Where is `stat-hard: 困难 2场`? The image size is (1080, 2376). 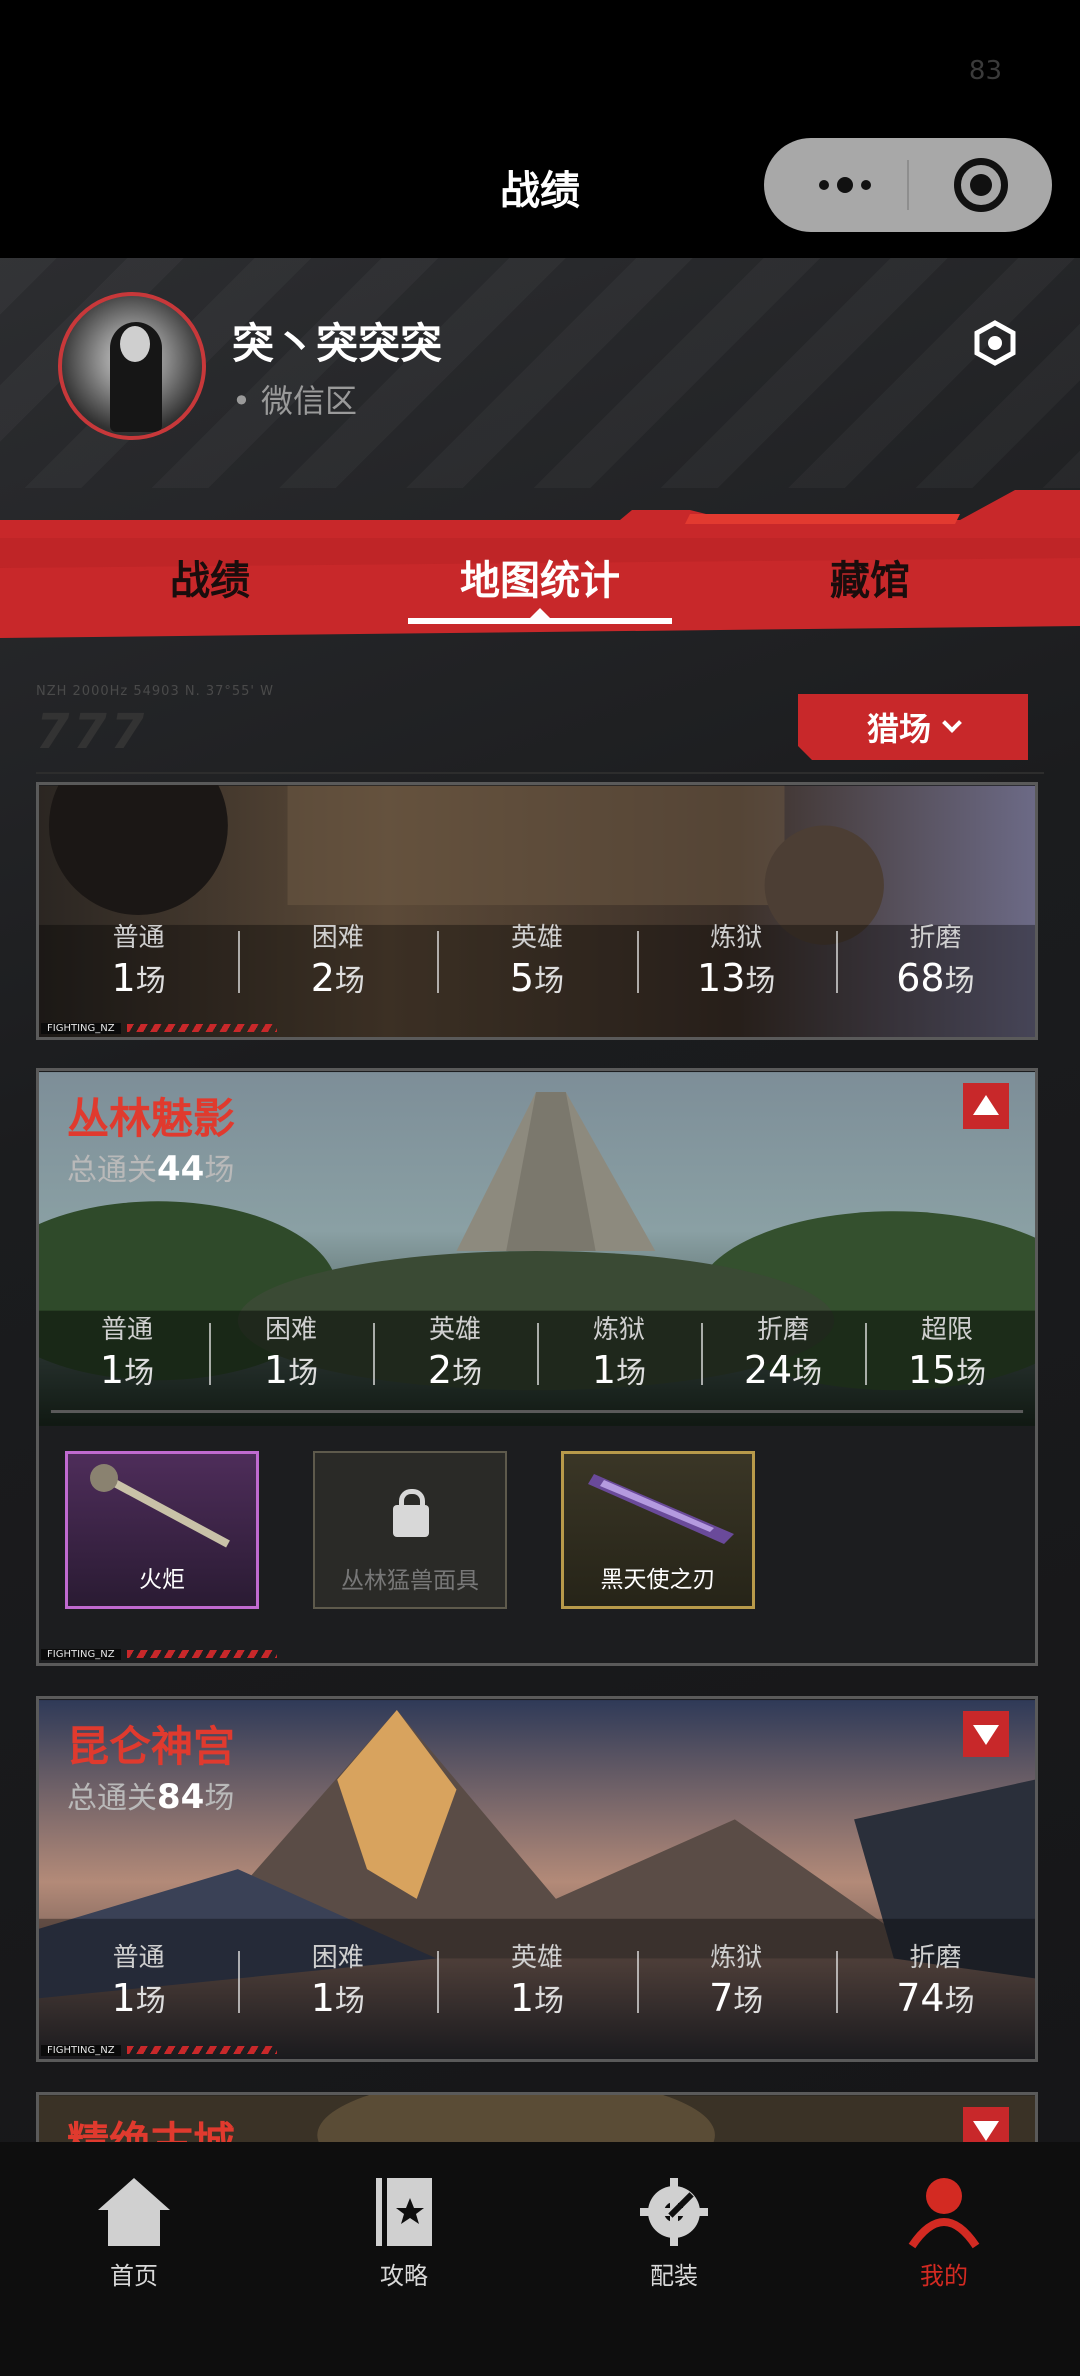 stat-hard: 困难 2场 is located at coordinates (337, 958).